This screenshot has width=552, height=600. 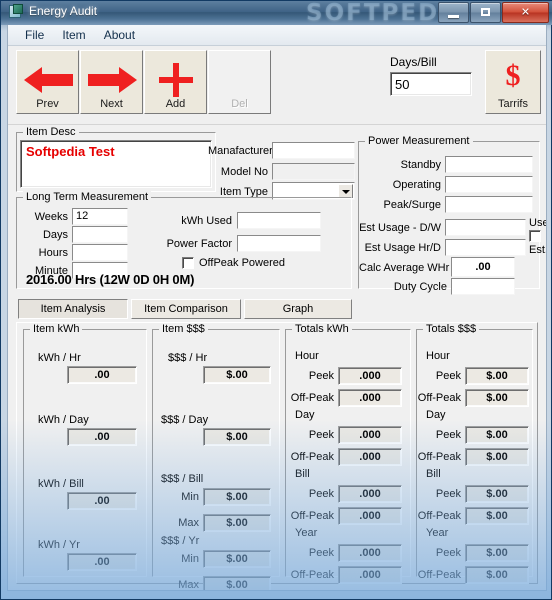 I want to click on totals-dollars-year-label: Year, so click(x=437, y=533).